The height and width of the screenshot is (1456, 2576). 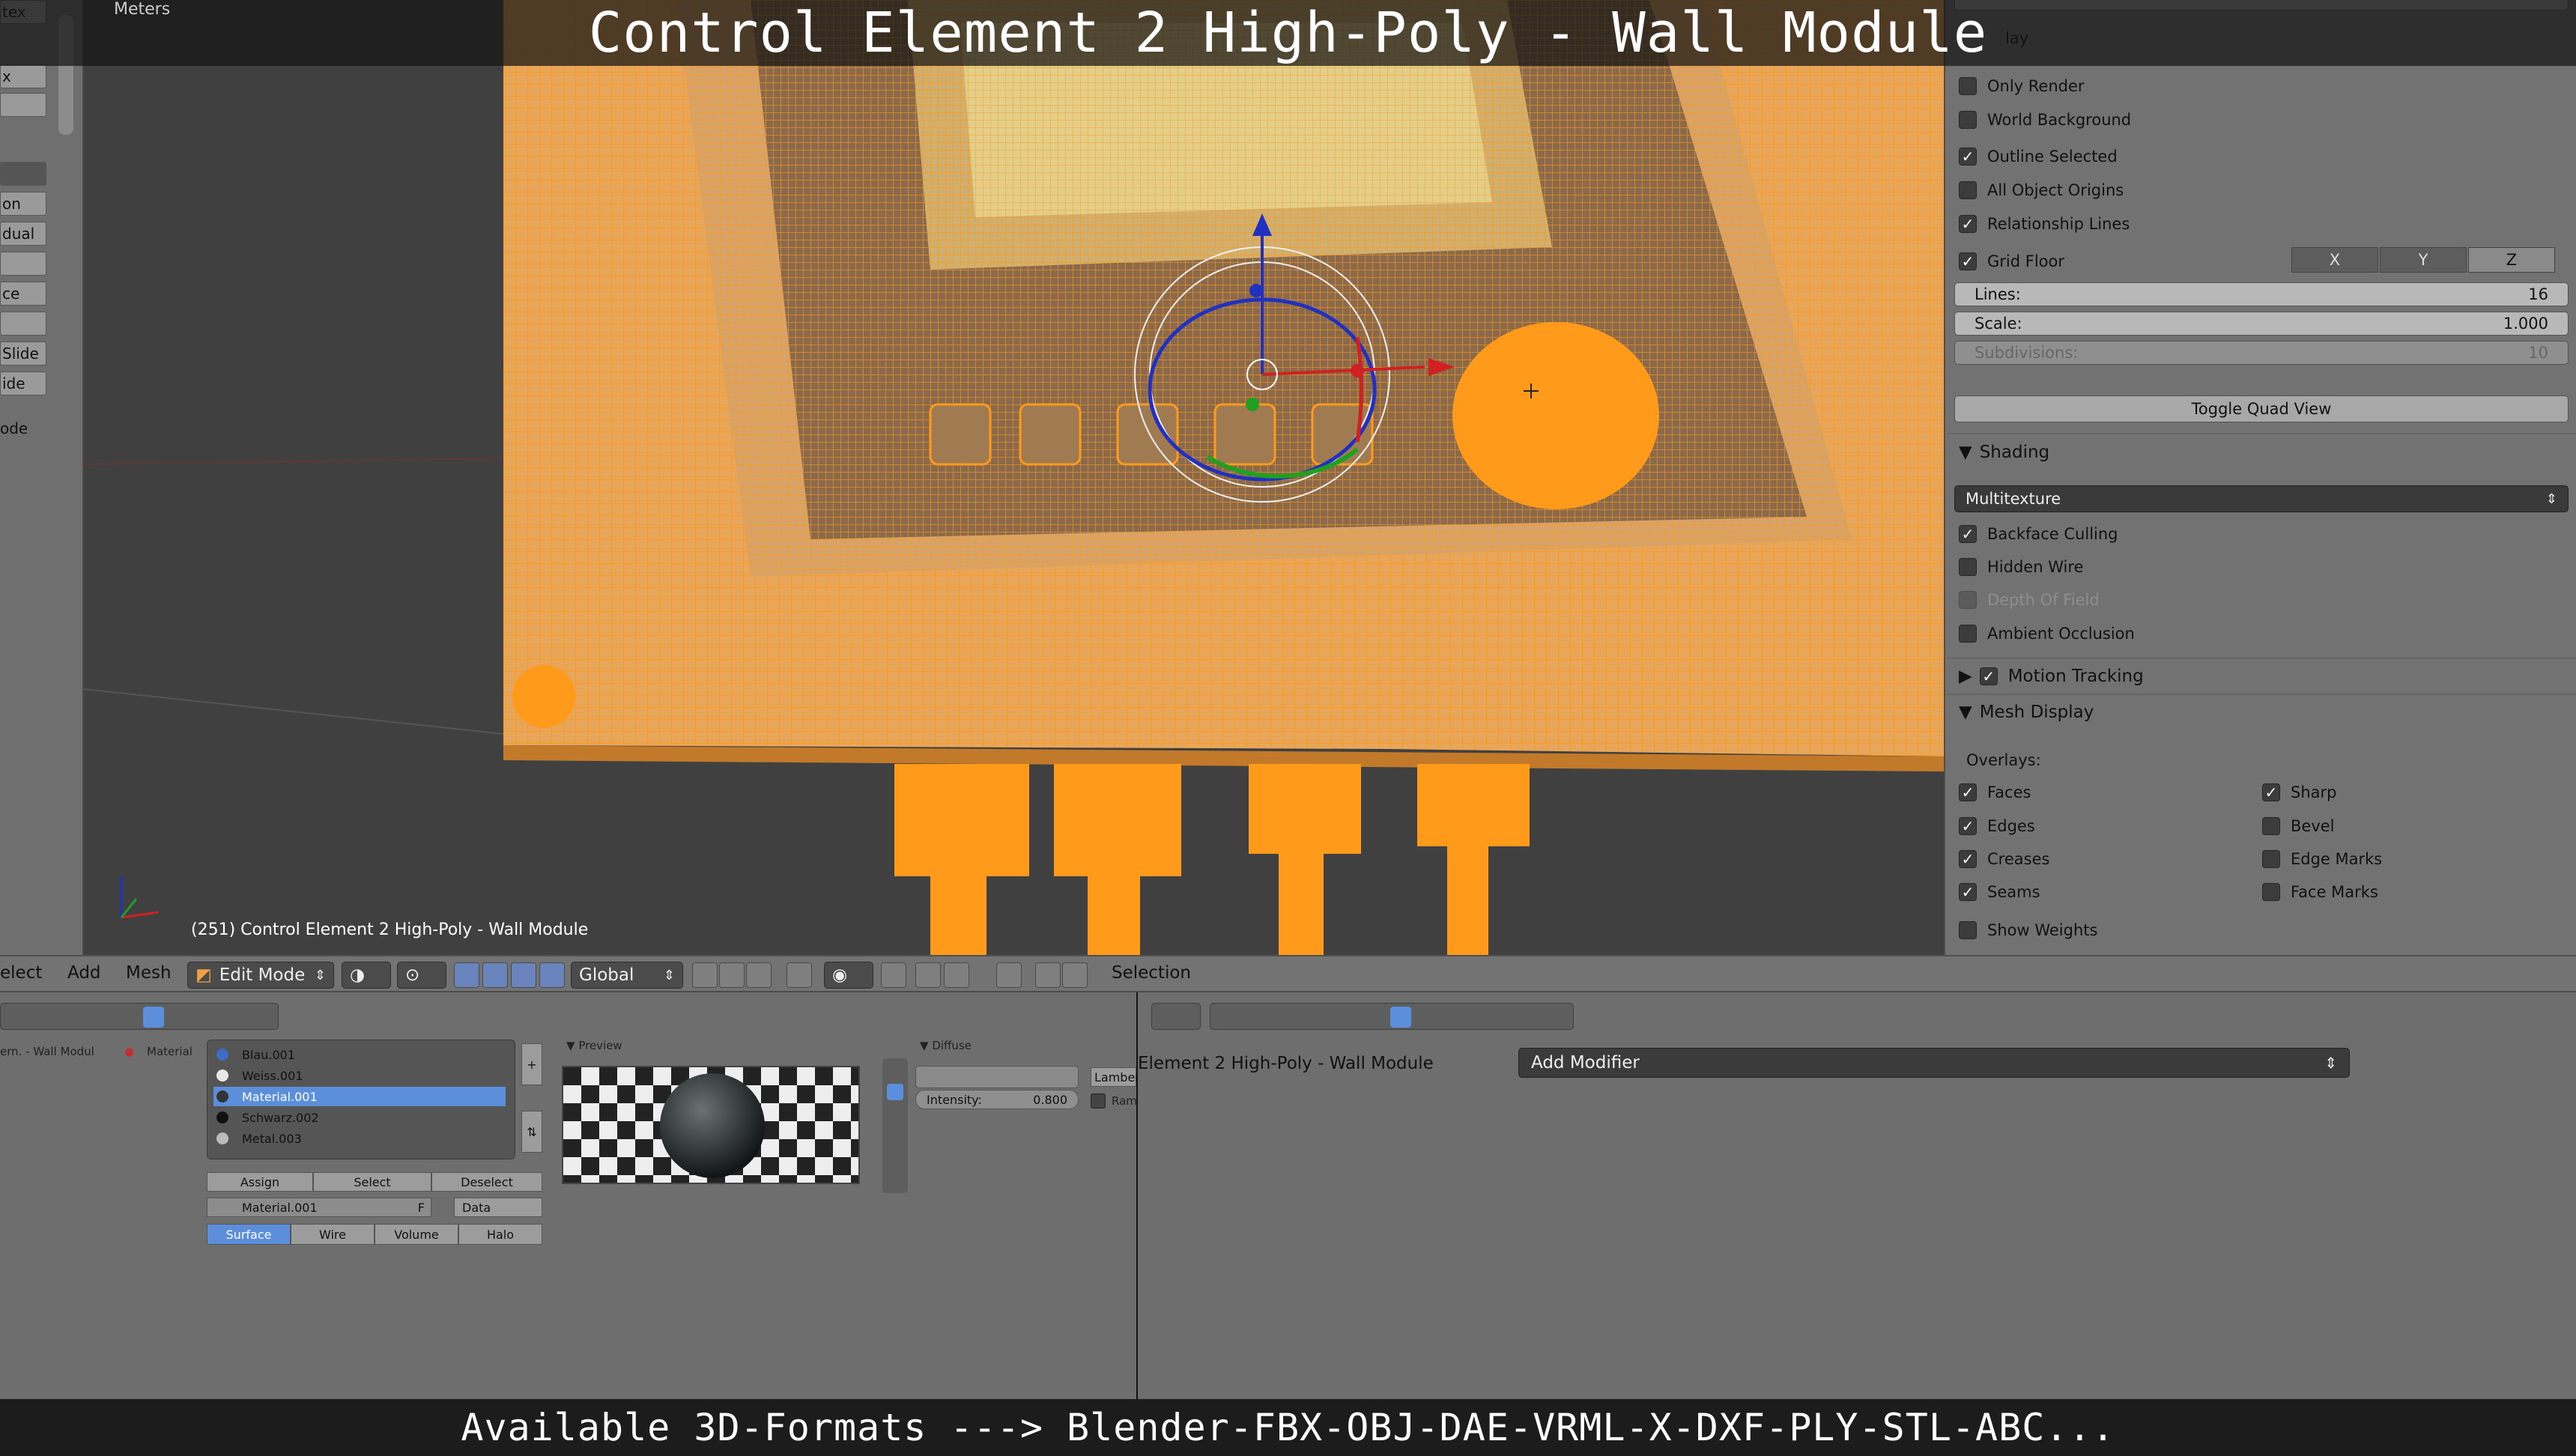 I want to click on ambient-occlusion-checkbox, so click(x=1968, y=634).